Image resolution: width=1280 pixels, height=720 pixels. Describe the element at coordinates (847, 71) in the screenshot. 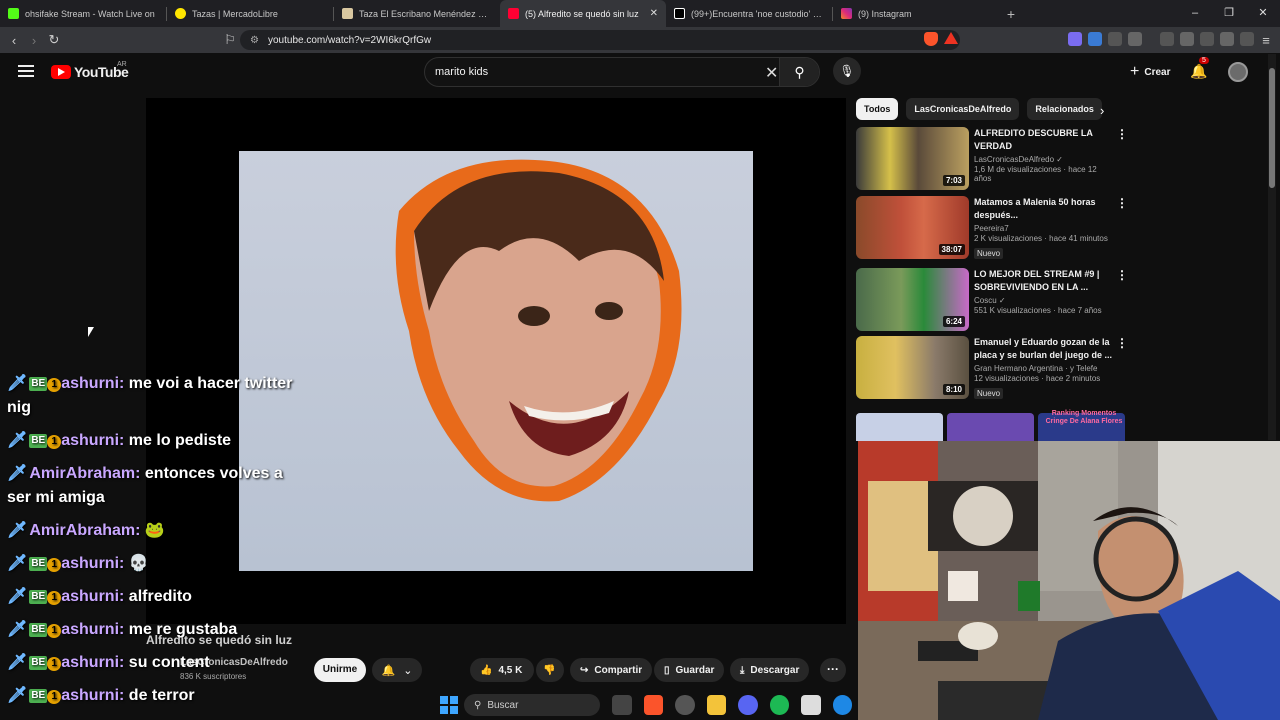

I see `microphone-icon: 🎙` at that location.